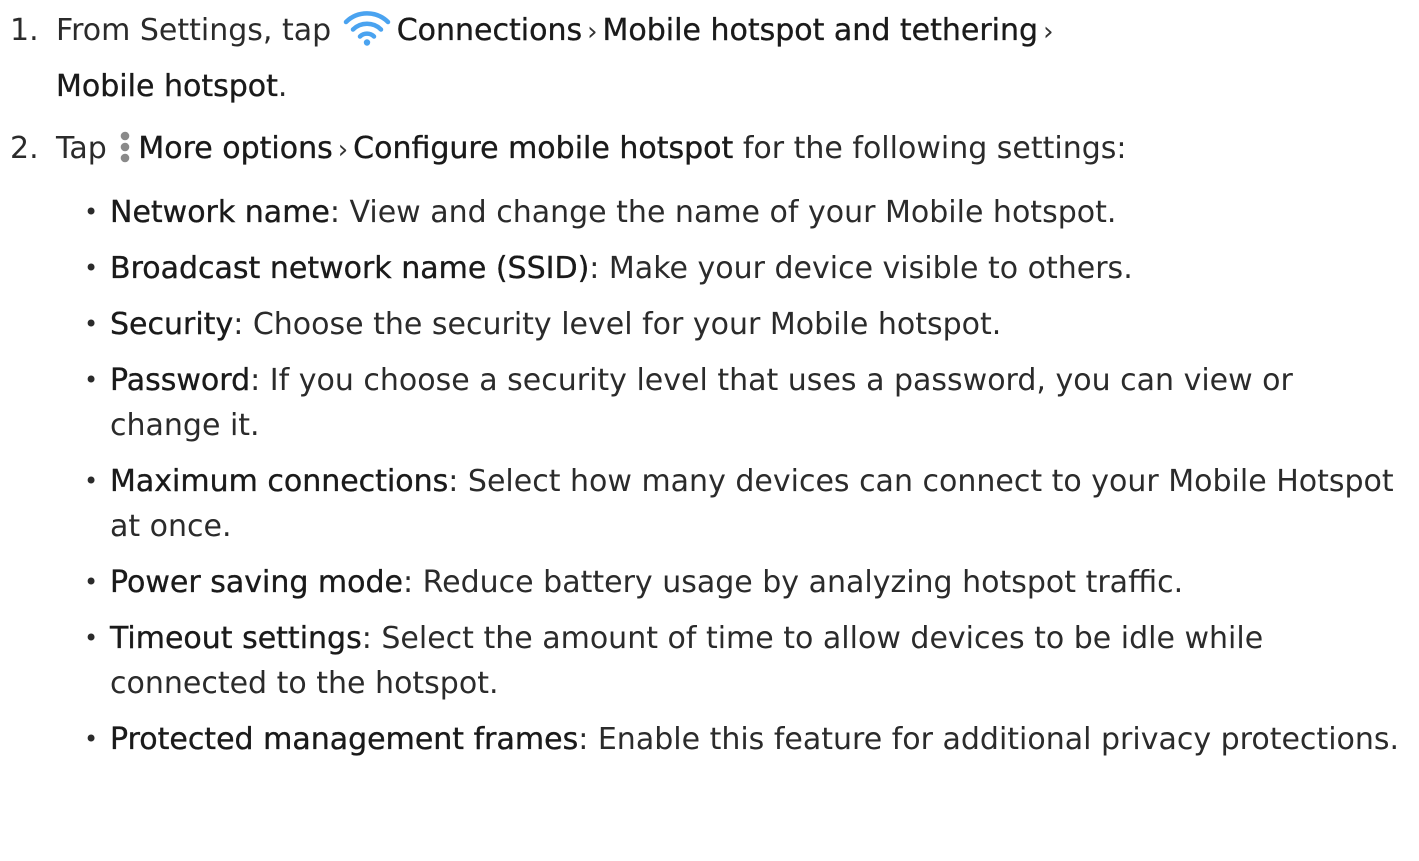  Describe the element at coordinates (236, 638) in the screenshot. I see `setting-name: Timeout settings` at that location.